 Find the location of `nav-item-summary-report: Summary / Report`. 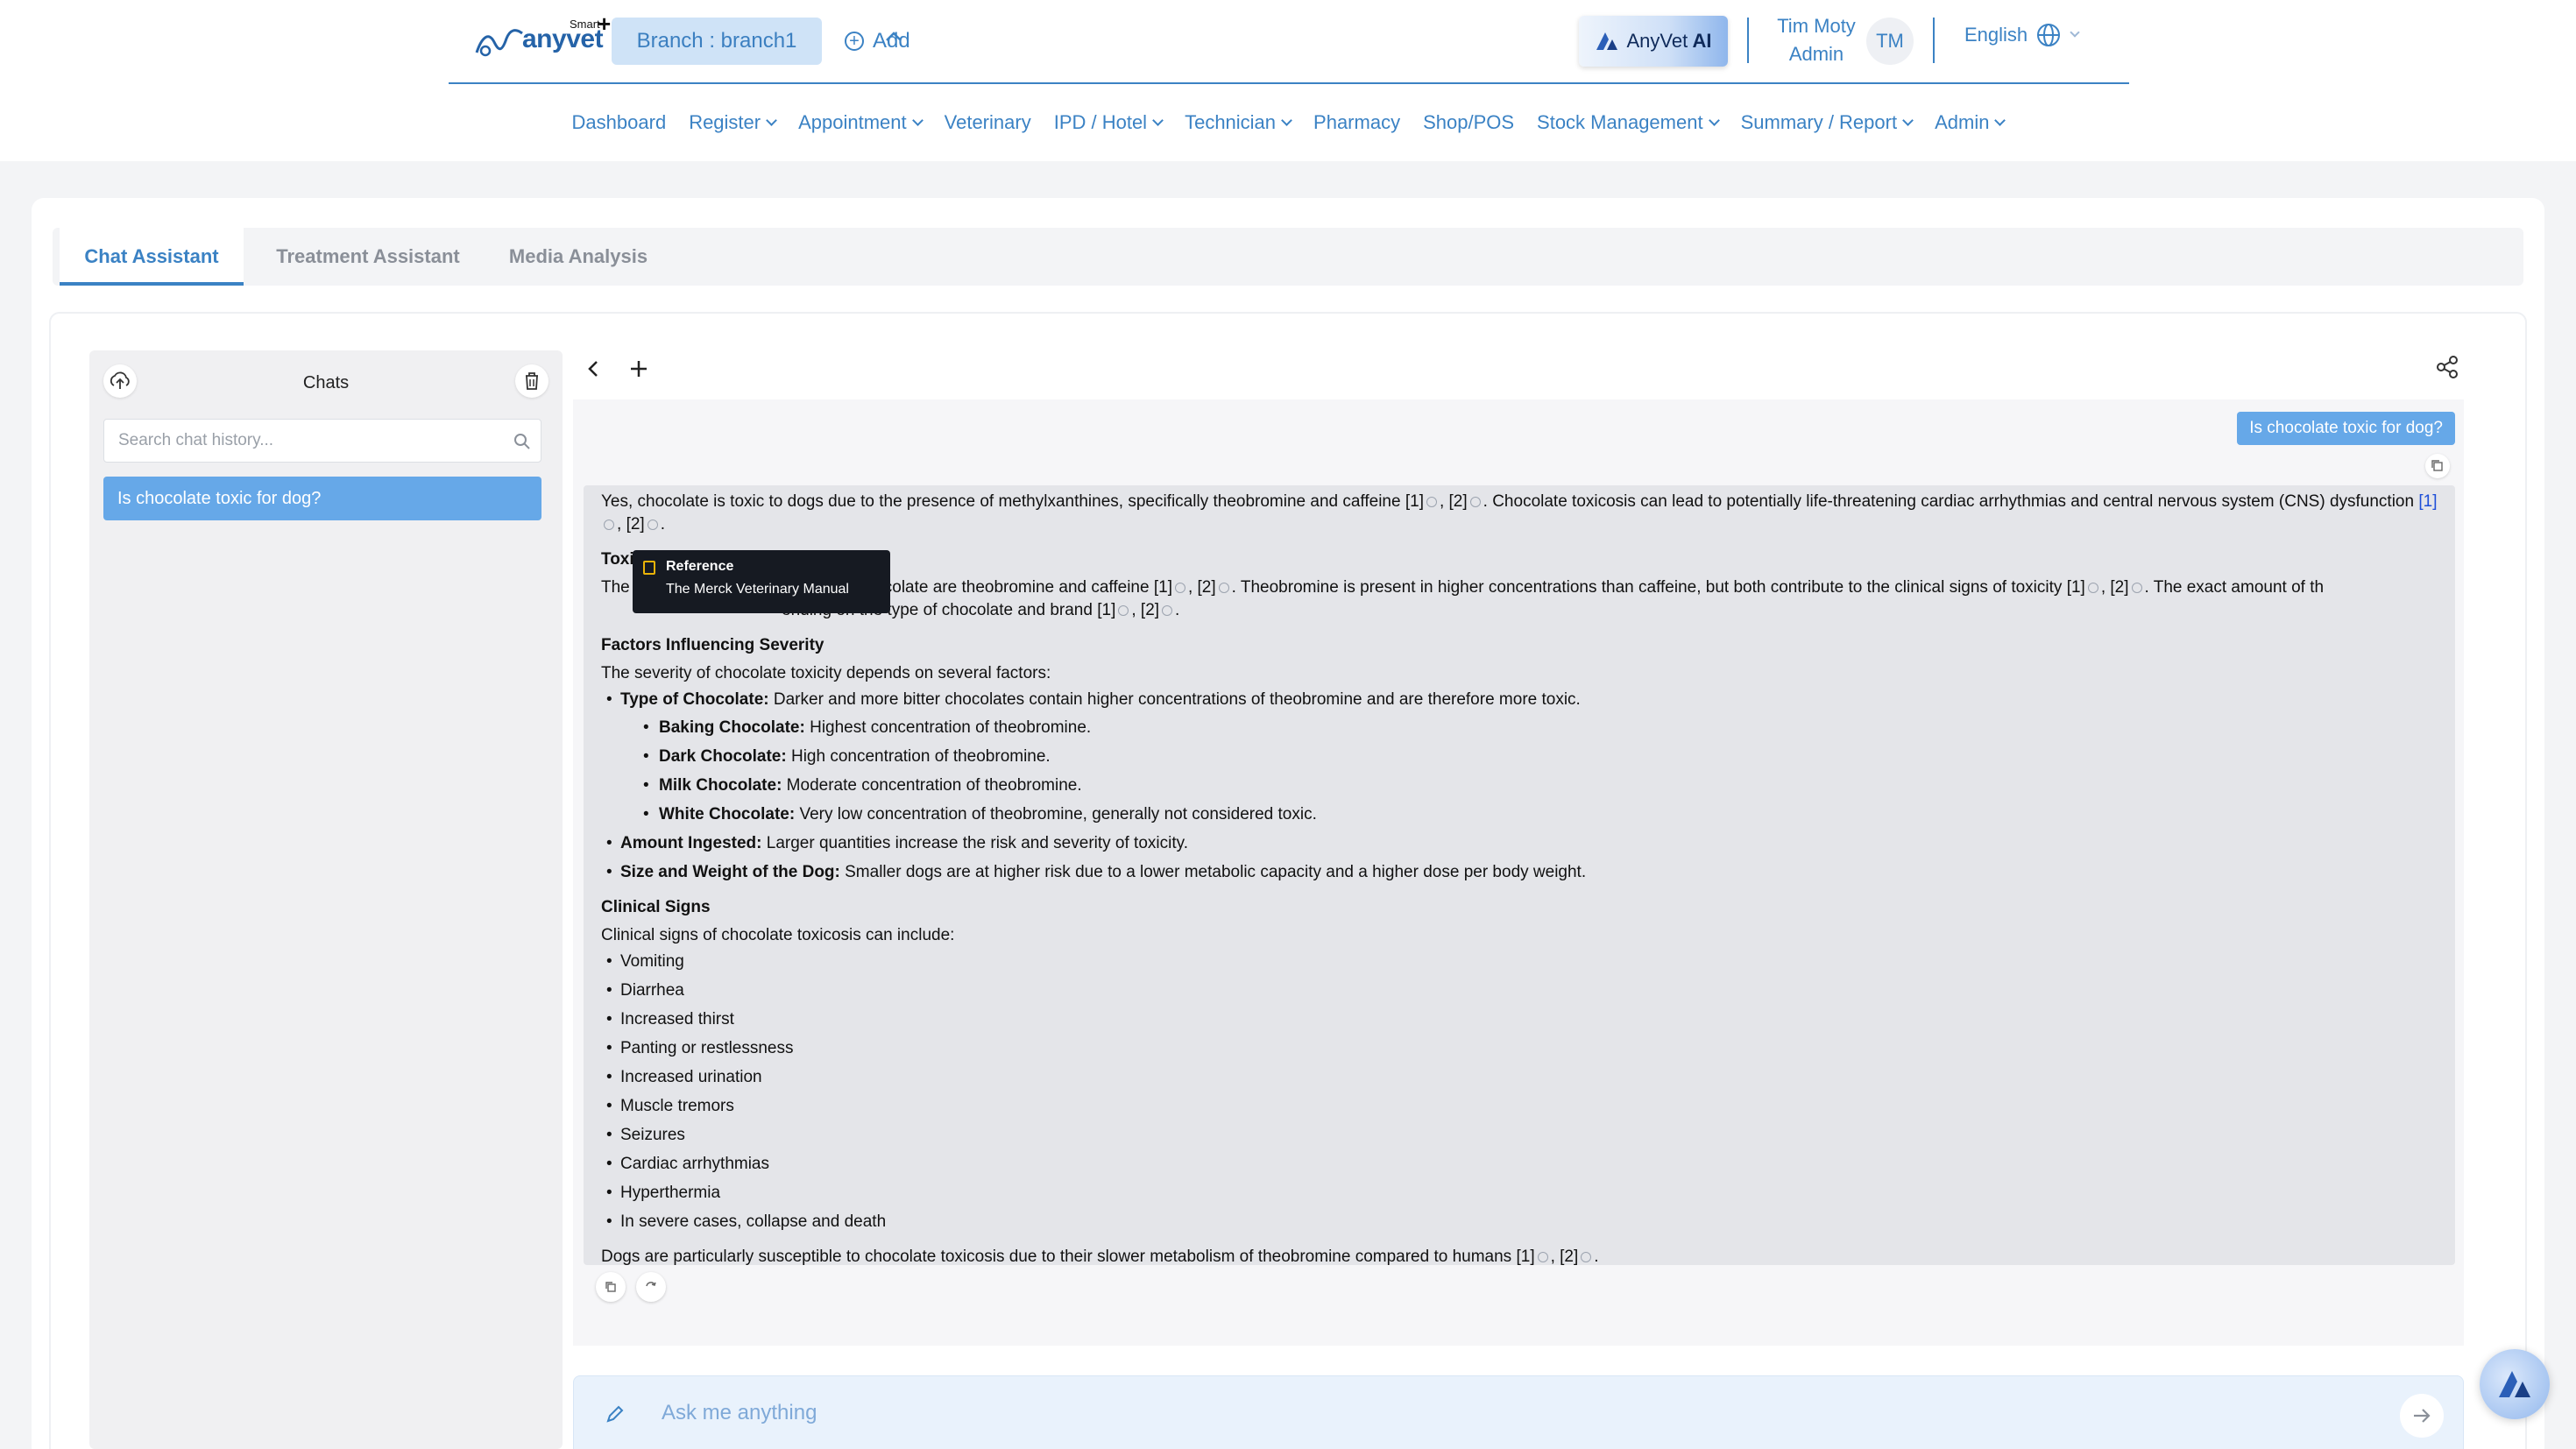

nav-item-summary-report: Summary / Report is located at coordinates (1827, 122).